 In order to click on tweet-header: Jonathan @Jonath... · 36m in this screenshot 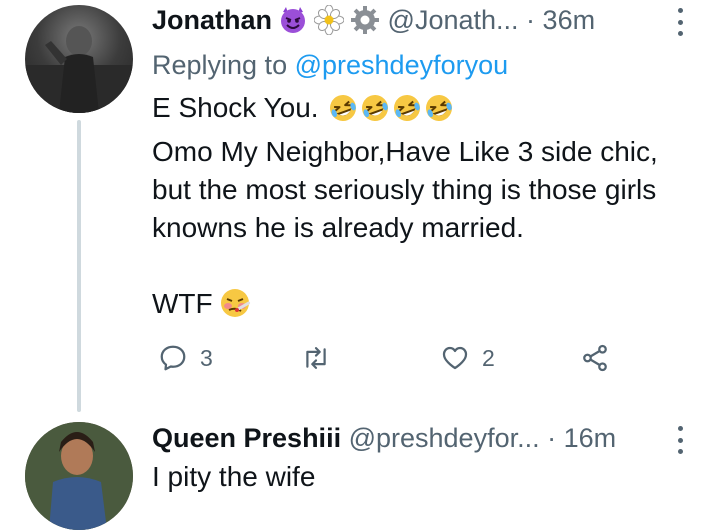, I will do `click(373, 23)`.